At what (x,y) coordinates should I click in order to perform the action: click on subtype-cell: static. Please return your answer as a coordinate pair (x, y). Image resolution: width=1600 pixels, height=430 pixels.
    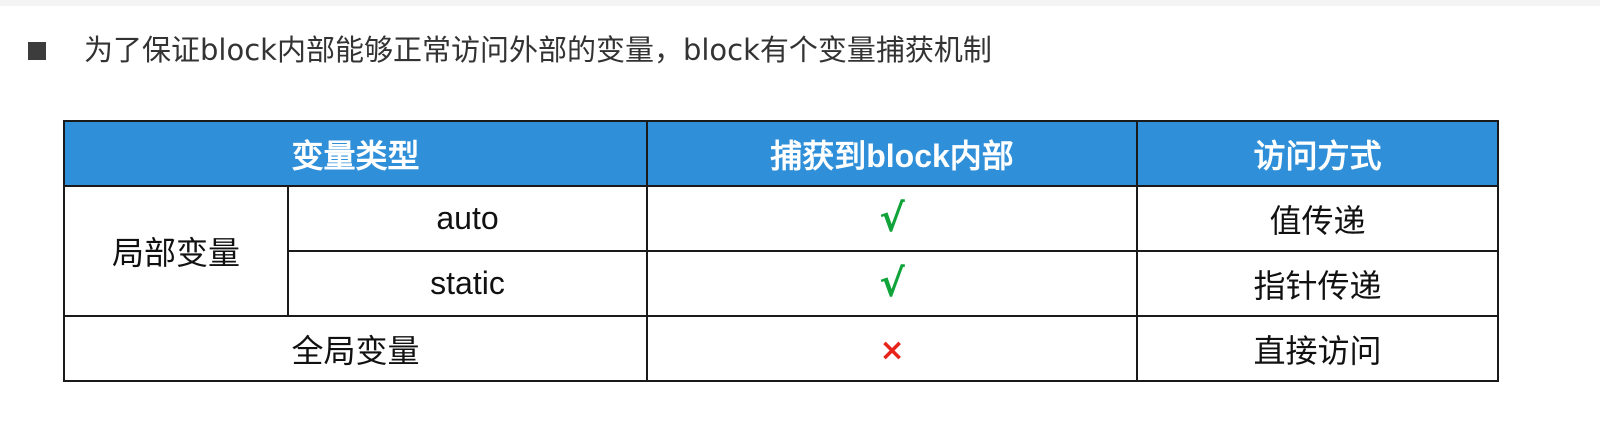
    Looking at the image, I should click on (467, 283).